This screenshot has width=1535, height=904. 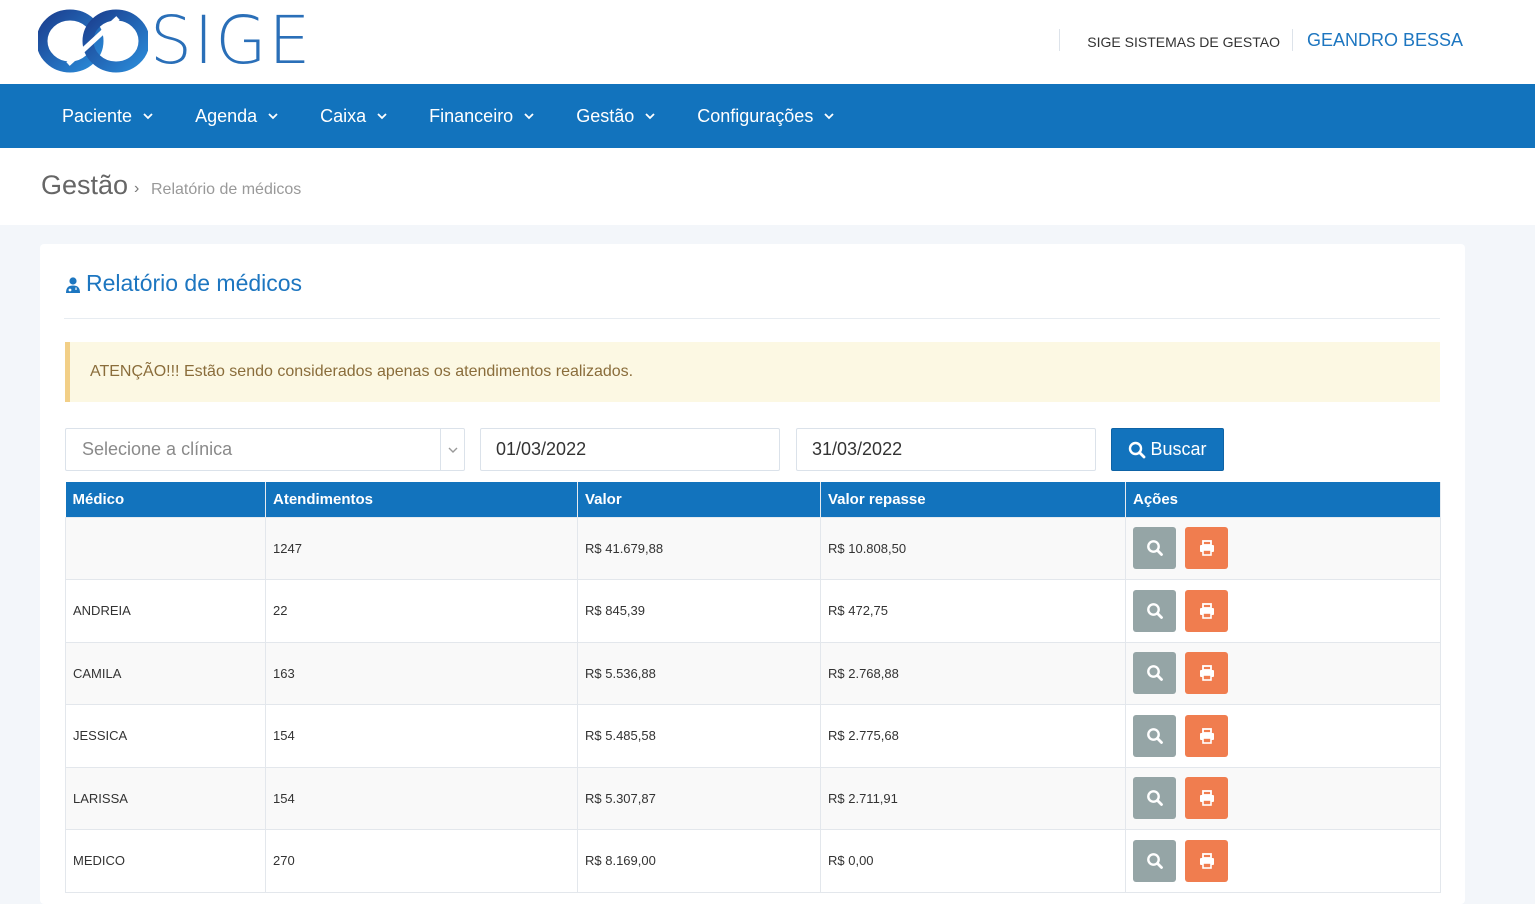 I want to click on breadcrumb-current: Relatório de médicos, so click(x=226, y=189).